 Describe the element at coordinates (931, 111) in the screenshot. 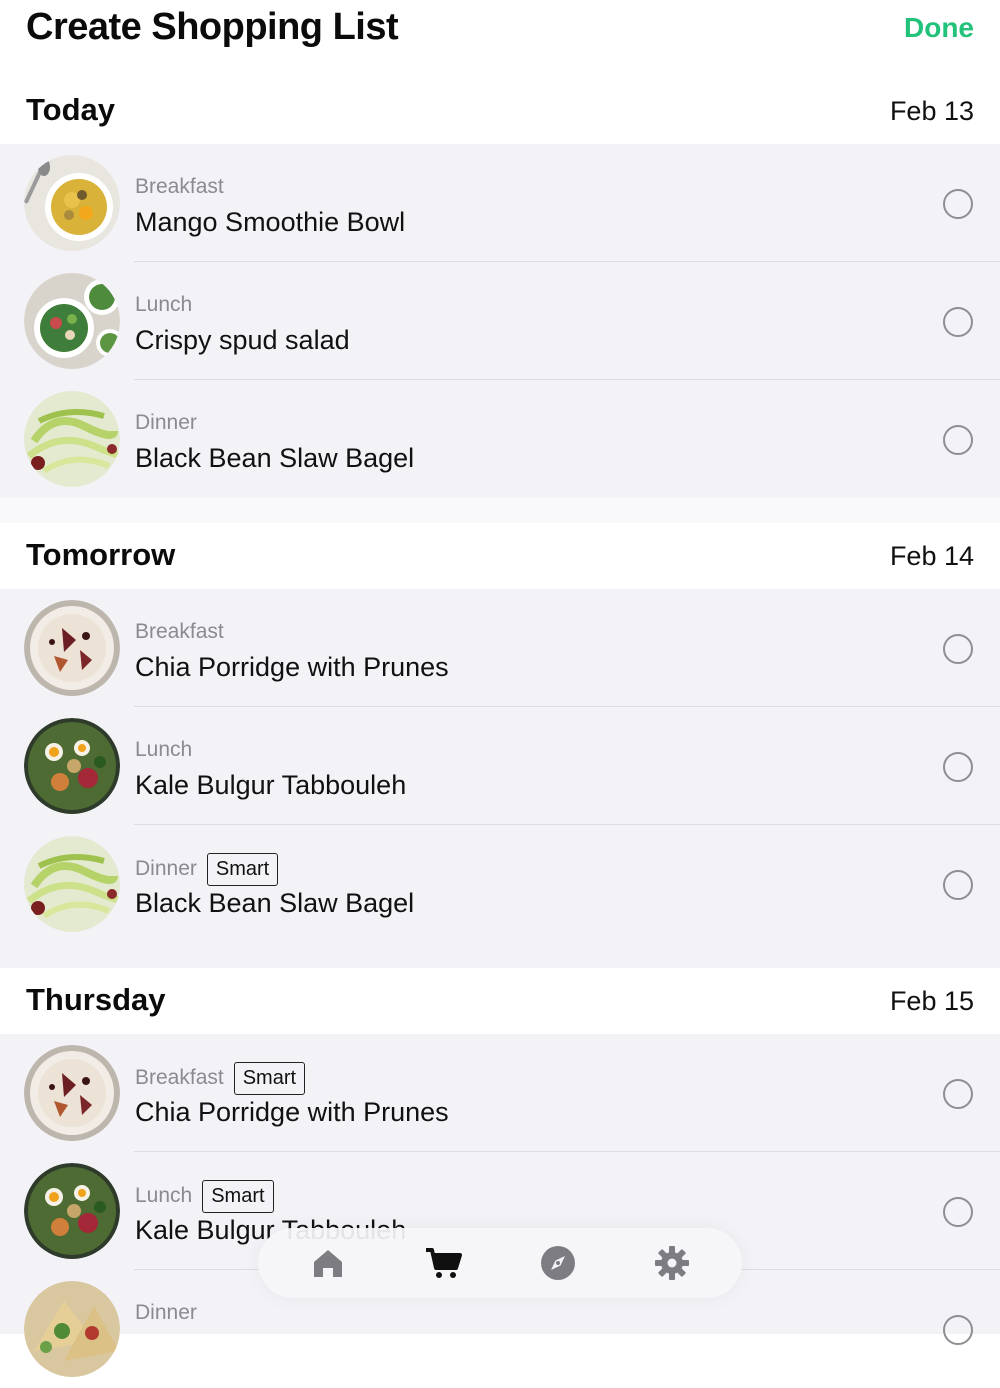

I see `section-date: Feb 13` at that location.